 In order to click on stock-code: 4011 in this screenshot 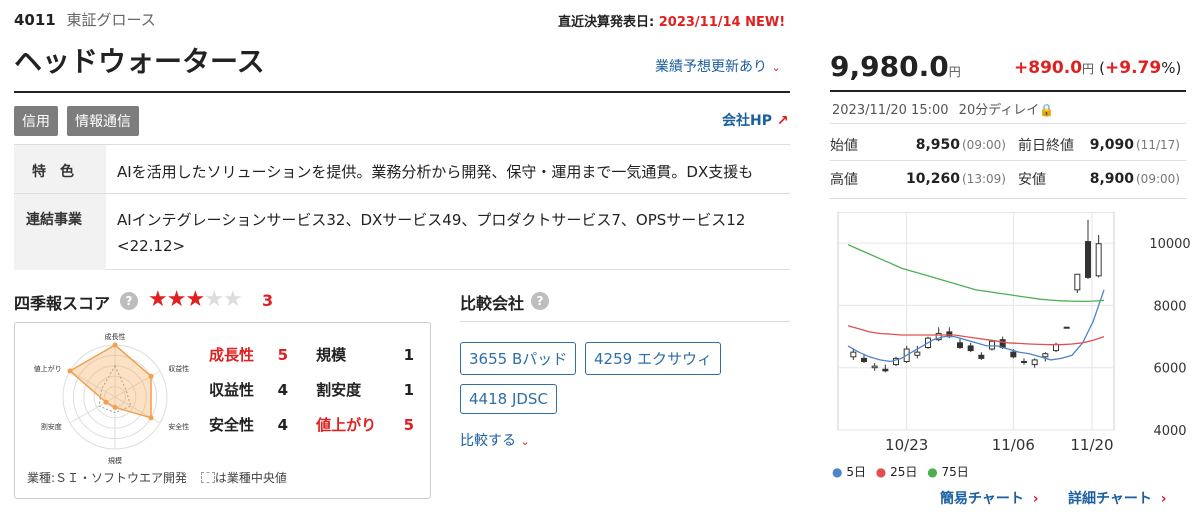, I will do `click(35, 20)`.